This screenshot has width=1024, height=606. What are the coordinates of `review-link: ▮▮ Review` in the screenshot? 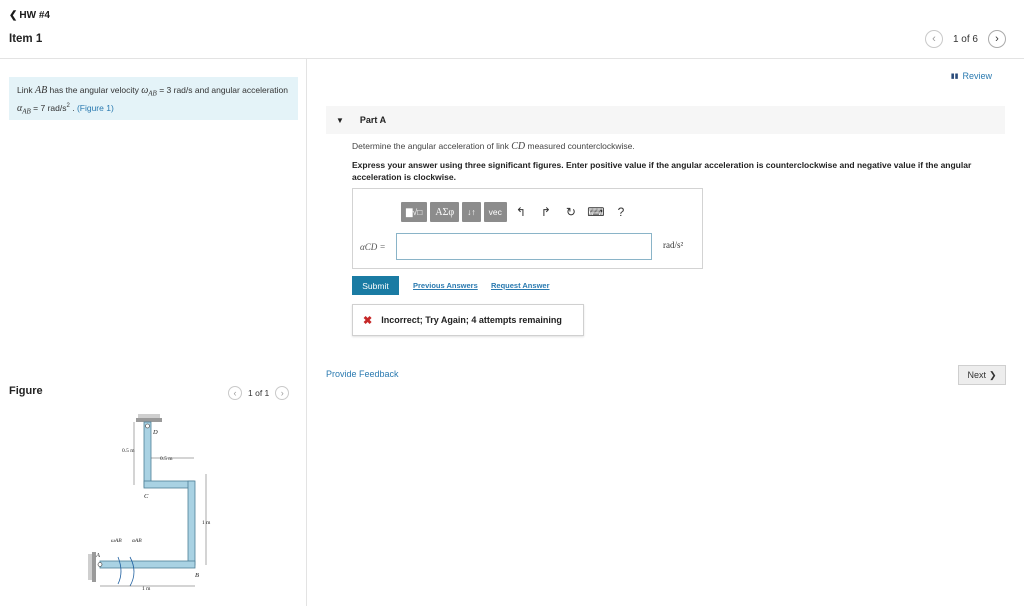 It's located at (971, 76).